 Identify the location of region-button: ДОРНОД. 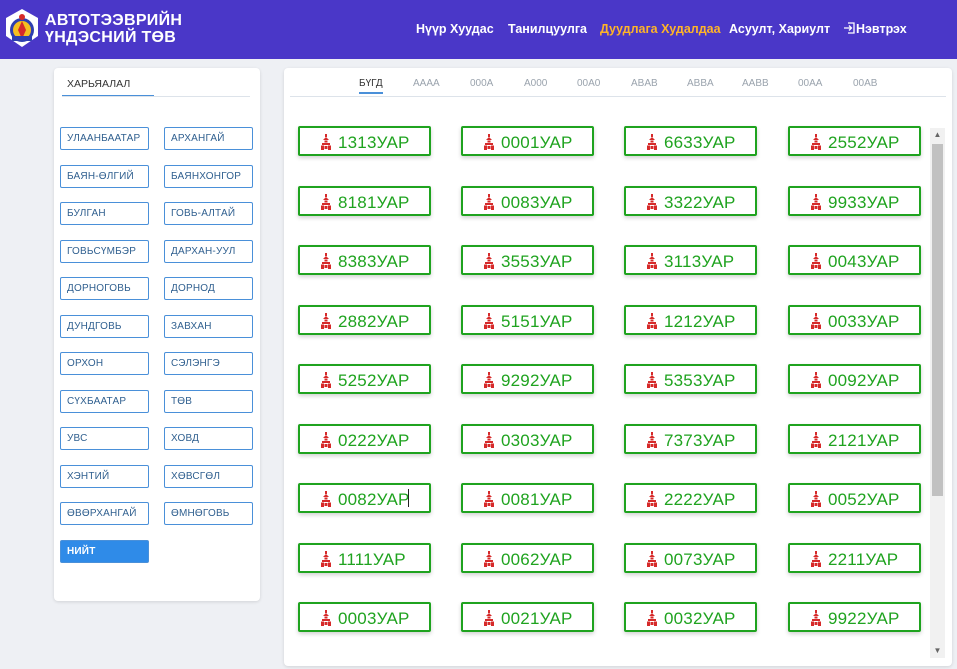
(208, 288).